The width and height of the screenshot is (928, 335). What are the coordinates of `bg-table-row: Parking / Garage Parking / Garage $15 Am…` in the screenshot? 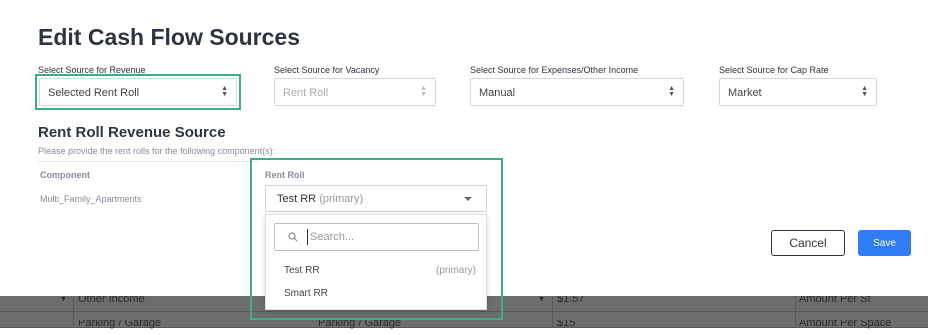 It's located at (464, 320).